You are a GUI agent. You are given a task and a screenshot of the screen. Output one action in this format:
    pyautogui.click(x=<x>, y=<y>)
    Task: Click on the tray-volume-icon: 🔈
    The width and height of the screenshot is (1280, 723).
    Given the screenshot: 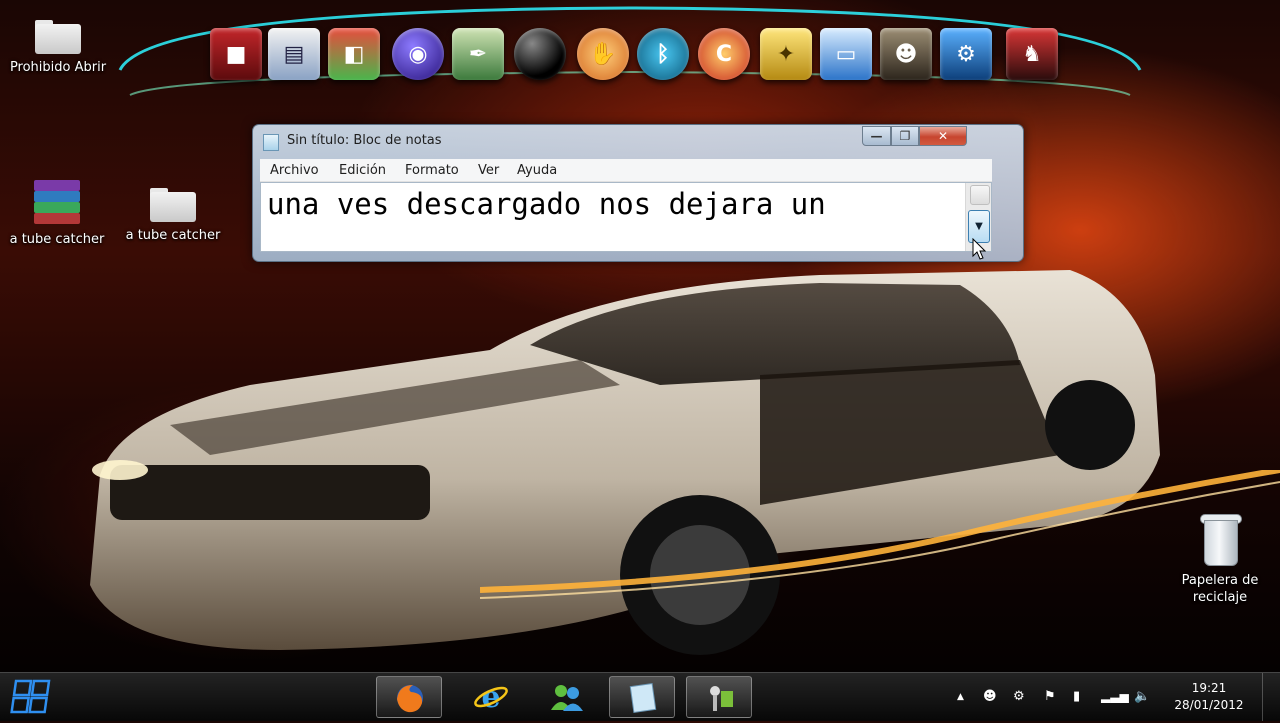 What is the action you would take?
    pyautogui.click(x=1142, y=696)
    